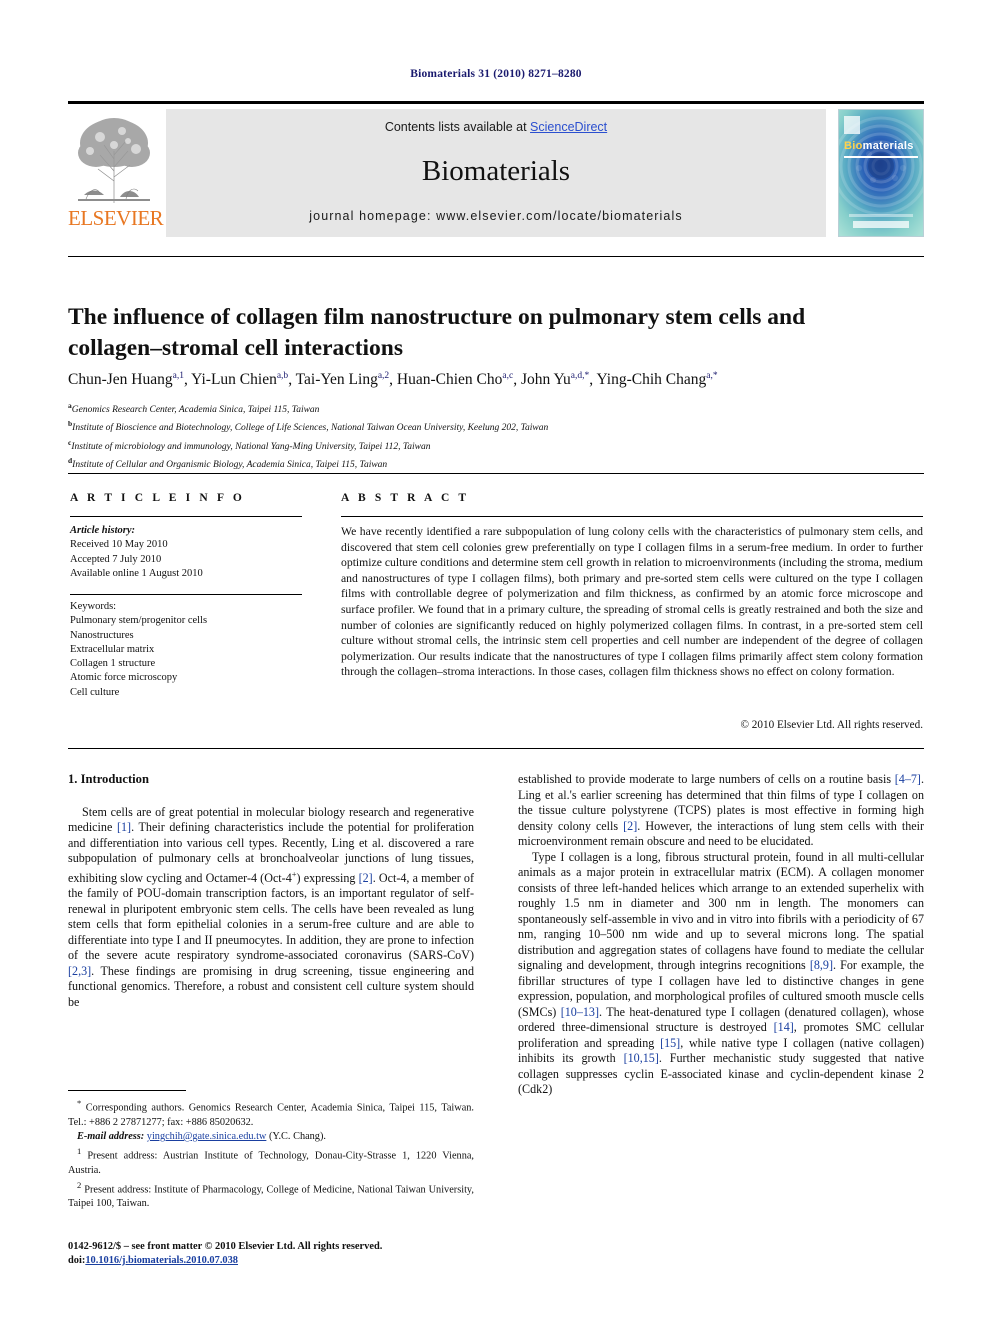 The width and height of the screenshot is (992, 1323). I want to click on article-history-label: Article history:, so click(103, 530).